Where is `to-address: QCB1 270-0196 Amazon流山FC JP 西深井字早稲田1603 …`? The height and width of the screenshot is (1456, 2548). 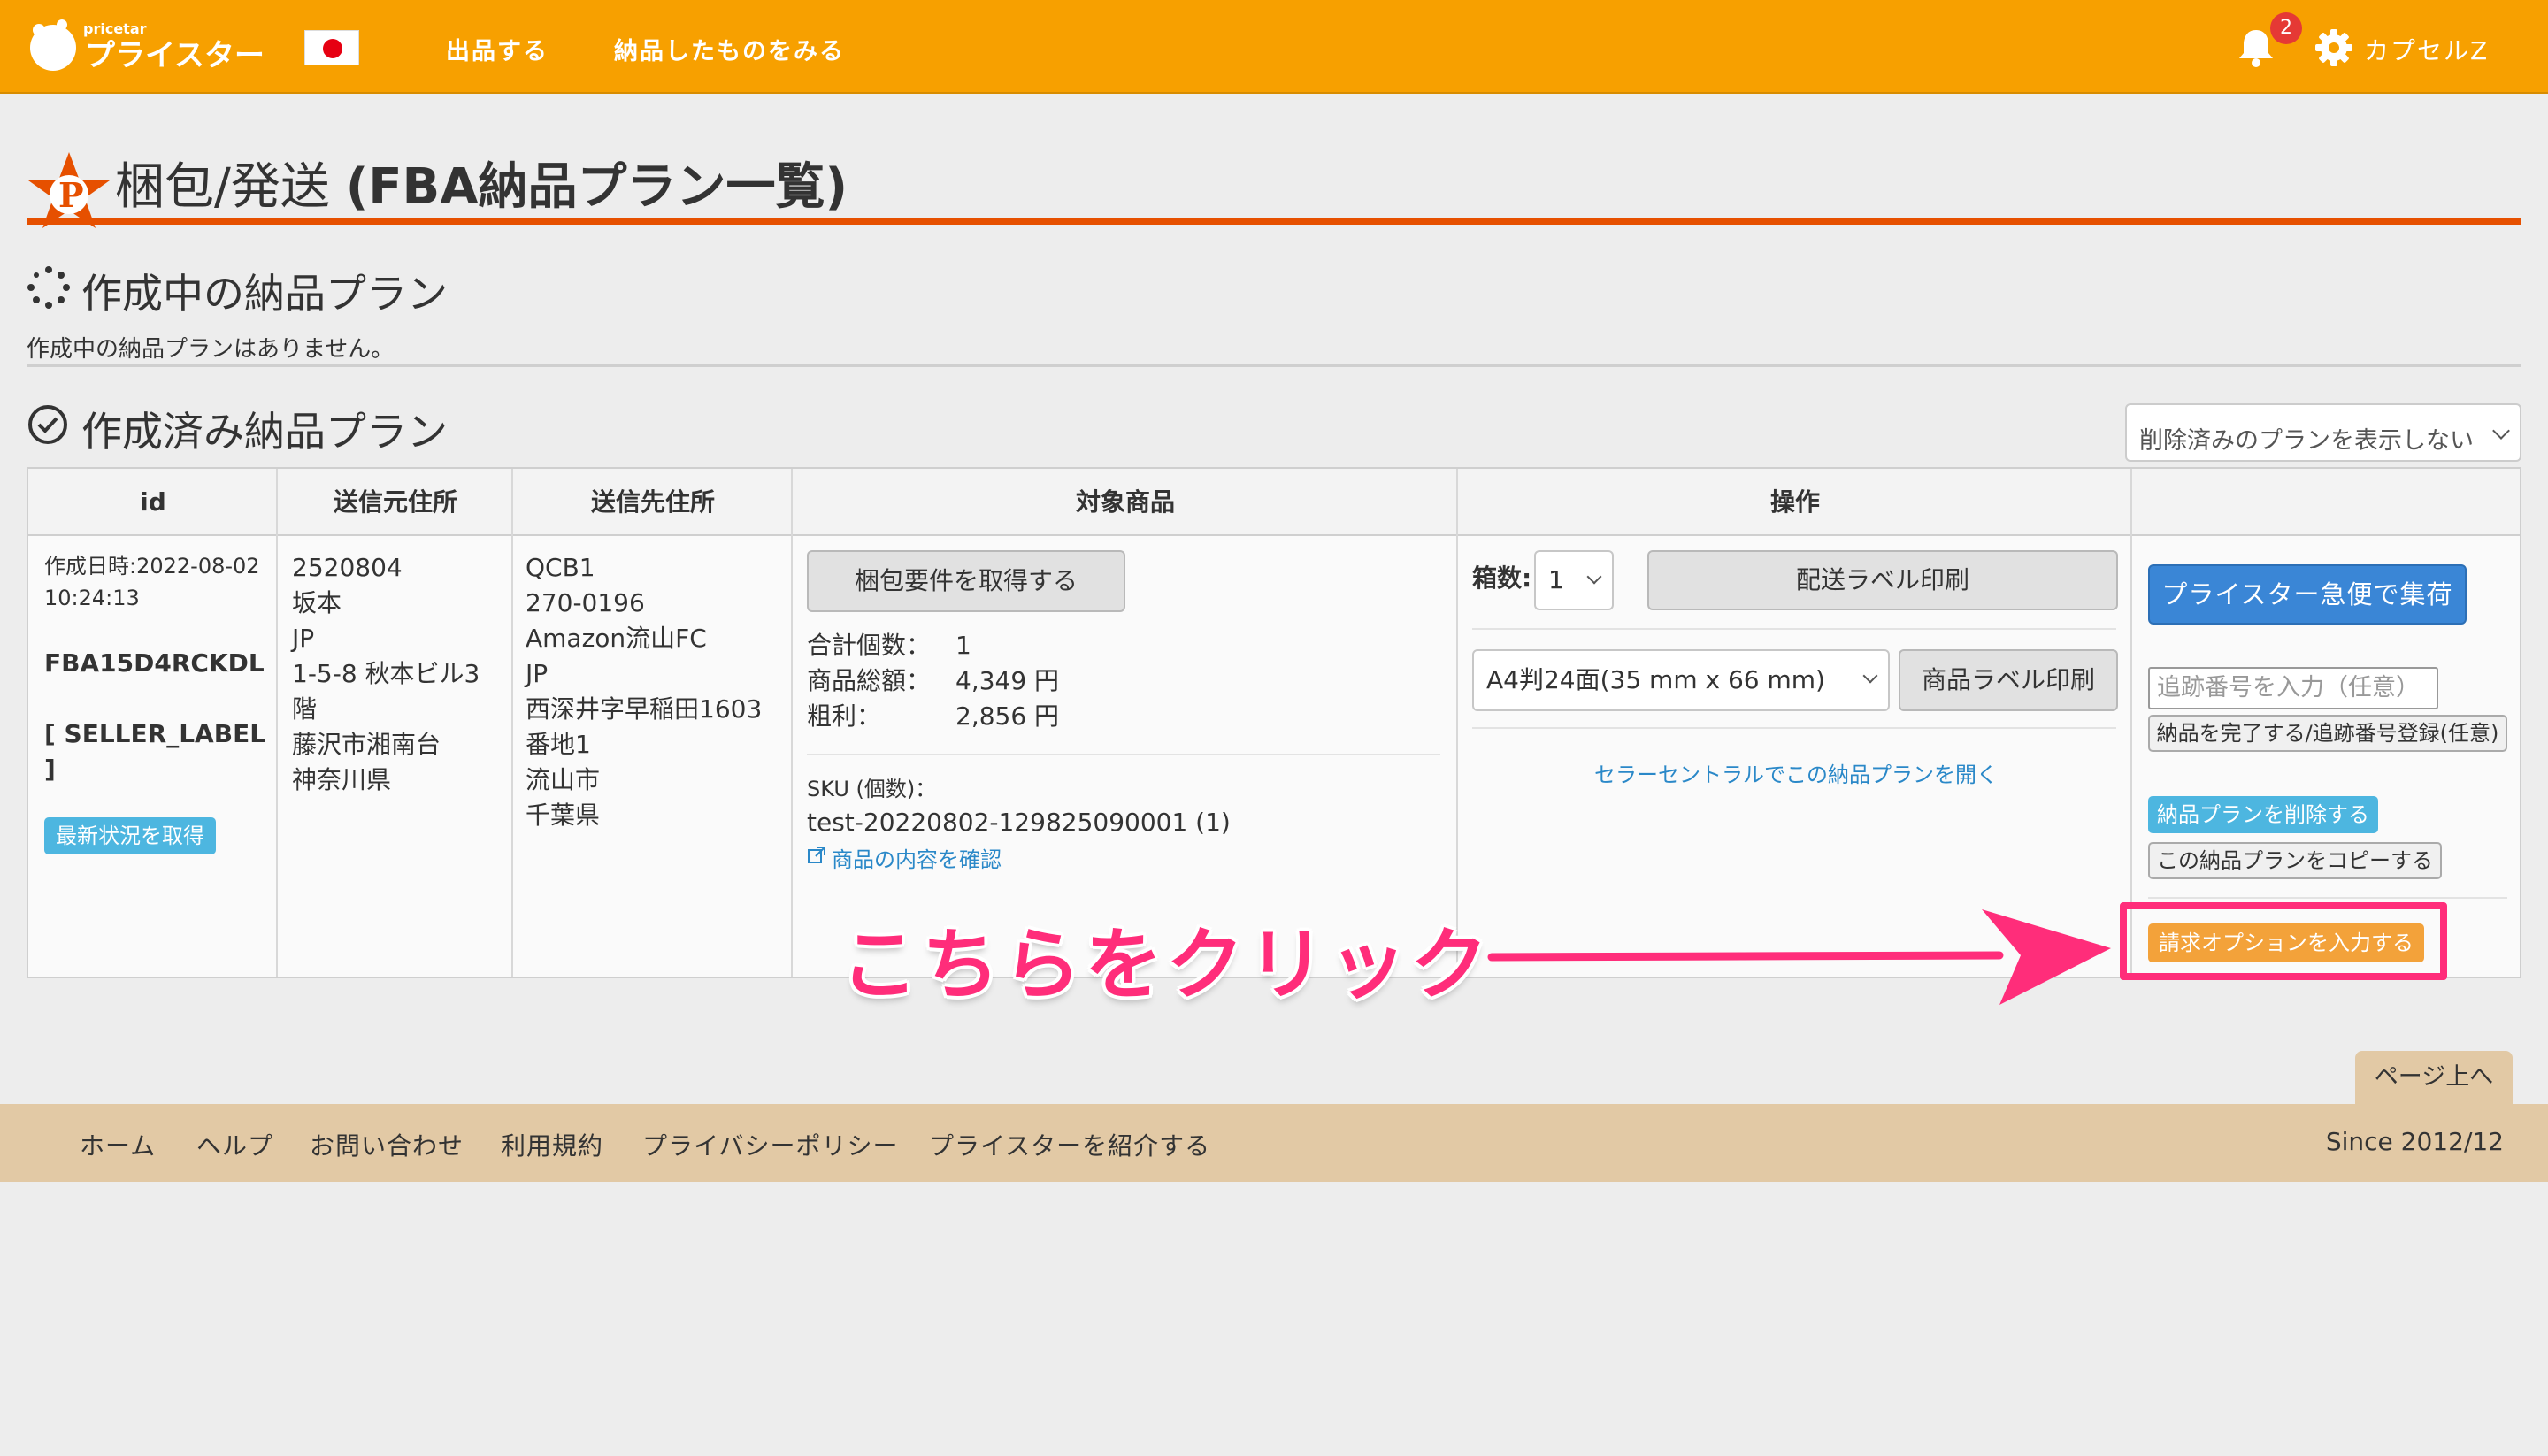 to-address: QCB1 270-0196 Amazon流山FC JP 西深井字早稲田1603 … is located at coordinates (644, 691).